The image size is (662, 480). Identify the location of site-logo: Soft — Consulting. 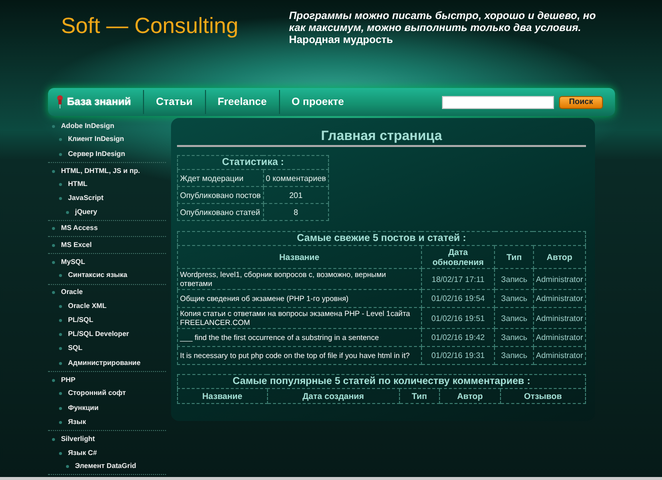
(175, 48).